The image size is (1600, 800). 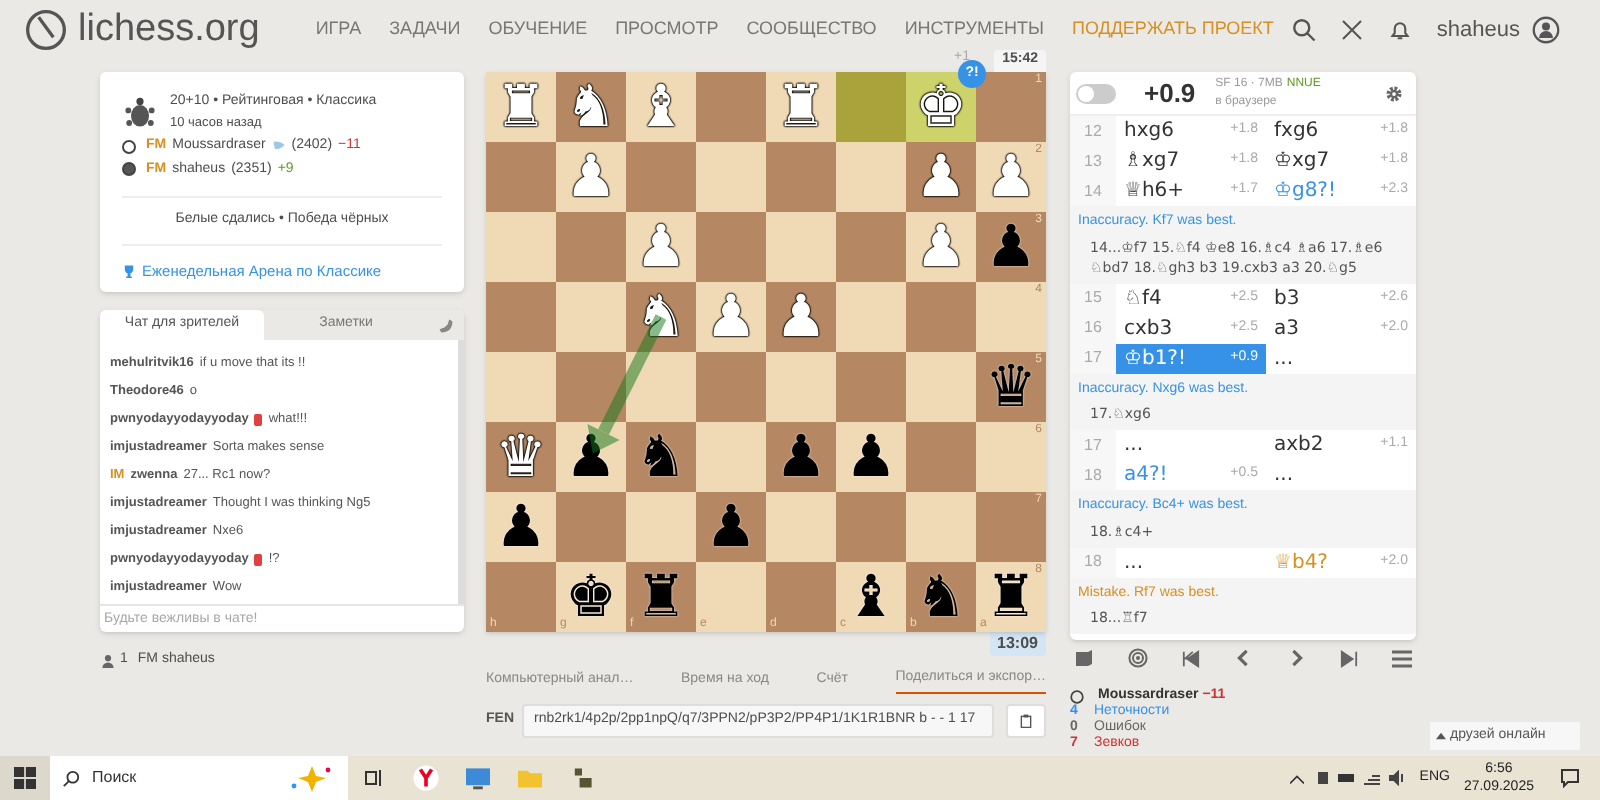 What do you see at coordinates (1026, 720) in the screenshot?
I see `clipboard-icon` at bounding box center [1026, 720].